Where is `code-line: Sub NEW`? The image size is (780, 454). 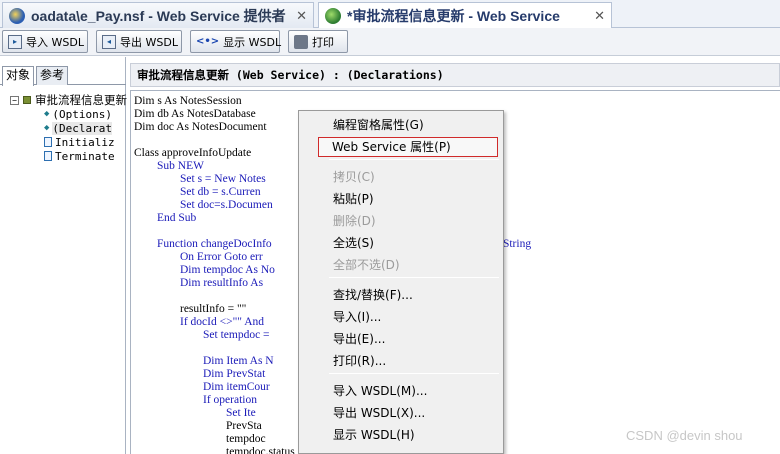
code-line: Sub NEW is located at coordinates (169, 166).